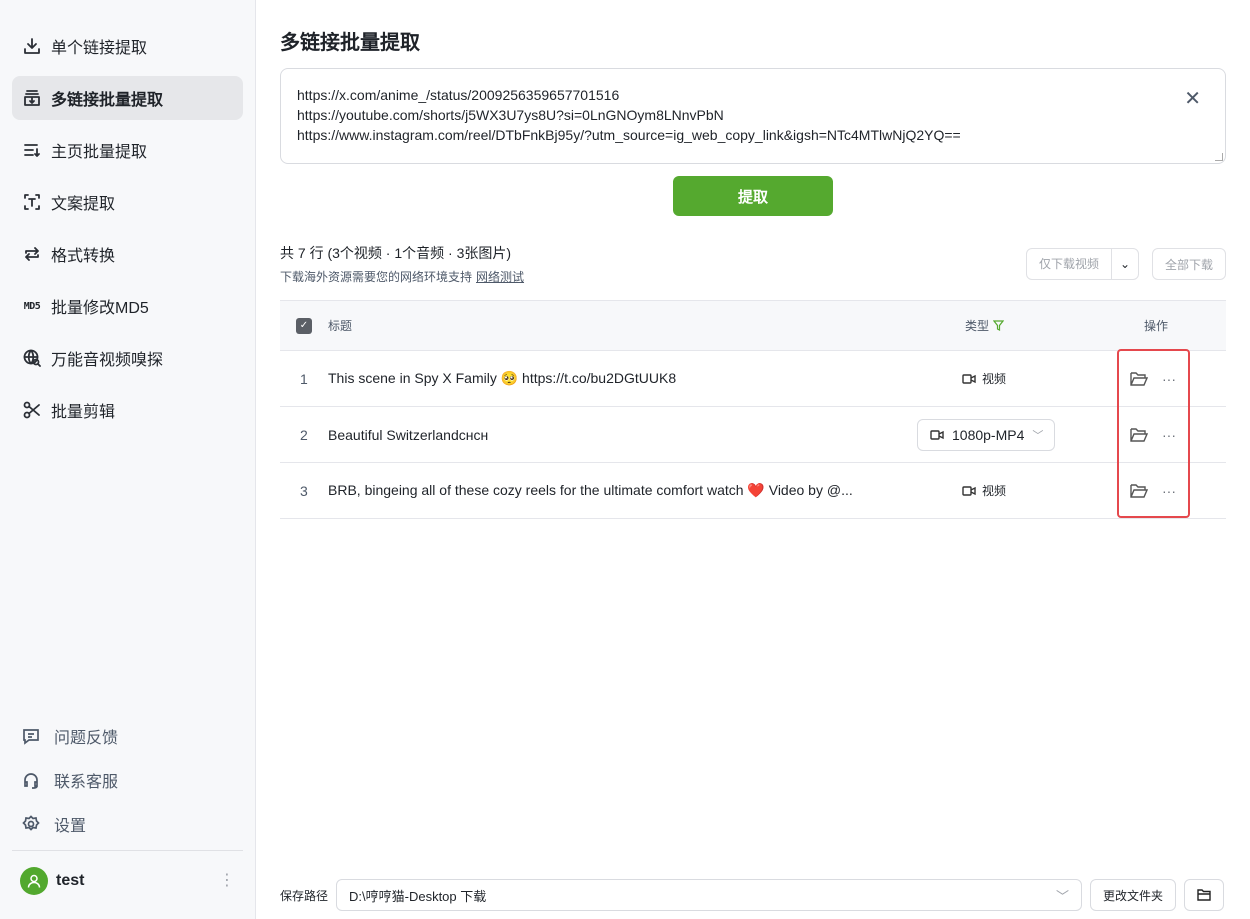 Image resolution: width=1250 pixels, height=919 pixels. What do you see at coordinates (83, 204) in the screenshot?
I see `sidebar-item-label: 文案提取` at bounding box center [83, 204].